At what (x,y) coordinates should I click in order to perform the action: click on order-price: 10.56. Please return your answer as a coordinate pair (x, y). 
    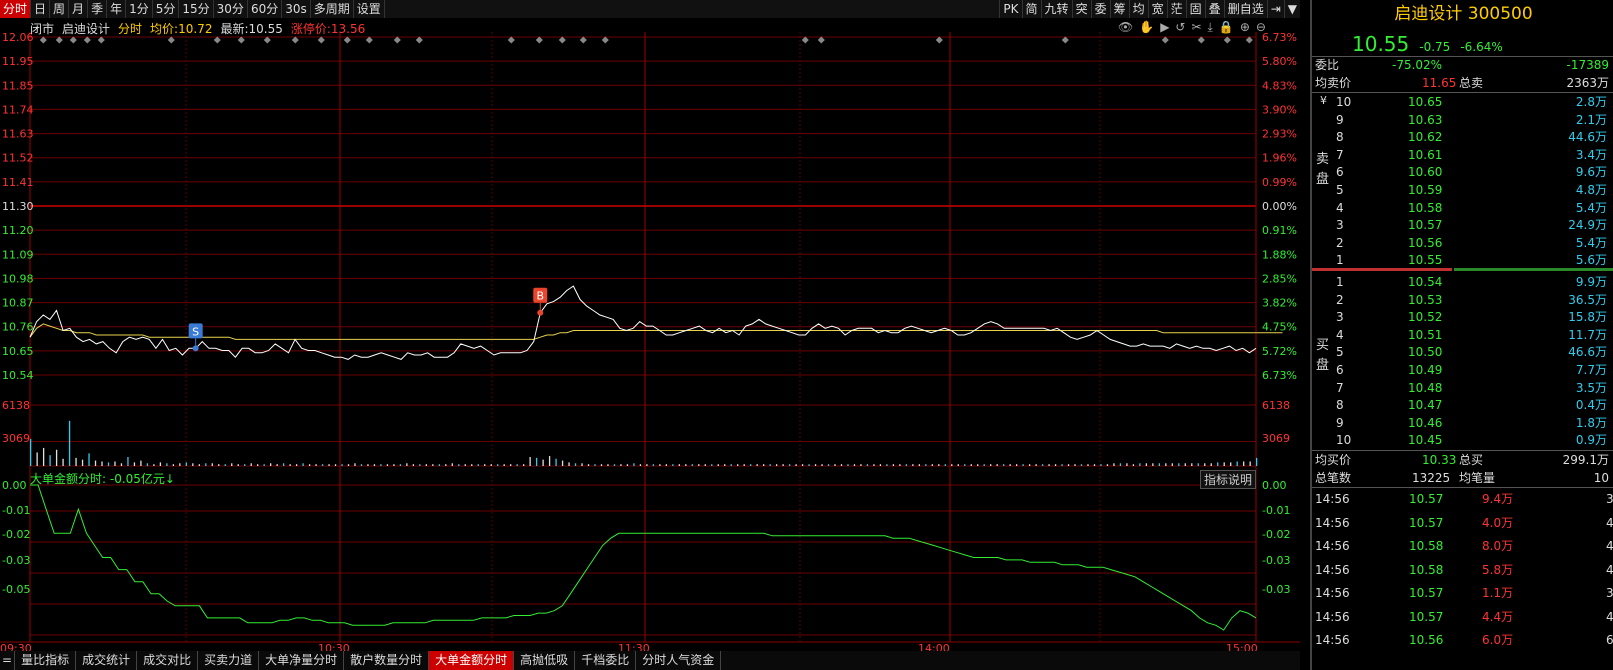
    Looking at the image, I should click on (1425, 242).